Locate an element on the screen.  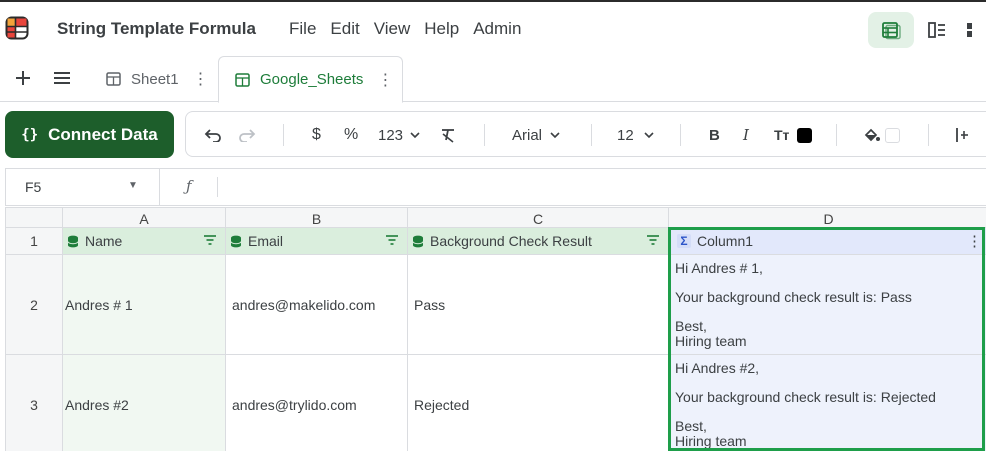
font-family-dropdown: Arial is located at coordinates (536, 135).